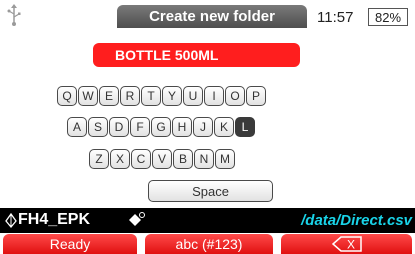 This screenshot has height=254, width=415. Describe the element at coordinates (214, 96) in the screenshot. I see `key-i: I` at that location.